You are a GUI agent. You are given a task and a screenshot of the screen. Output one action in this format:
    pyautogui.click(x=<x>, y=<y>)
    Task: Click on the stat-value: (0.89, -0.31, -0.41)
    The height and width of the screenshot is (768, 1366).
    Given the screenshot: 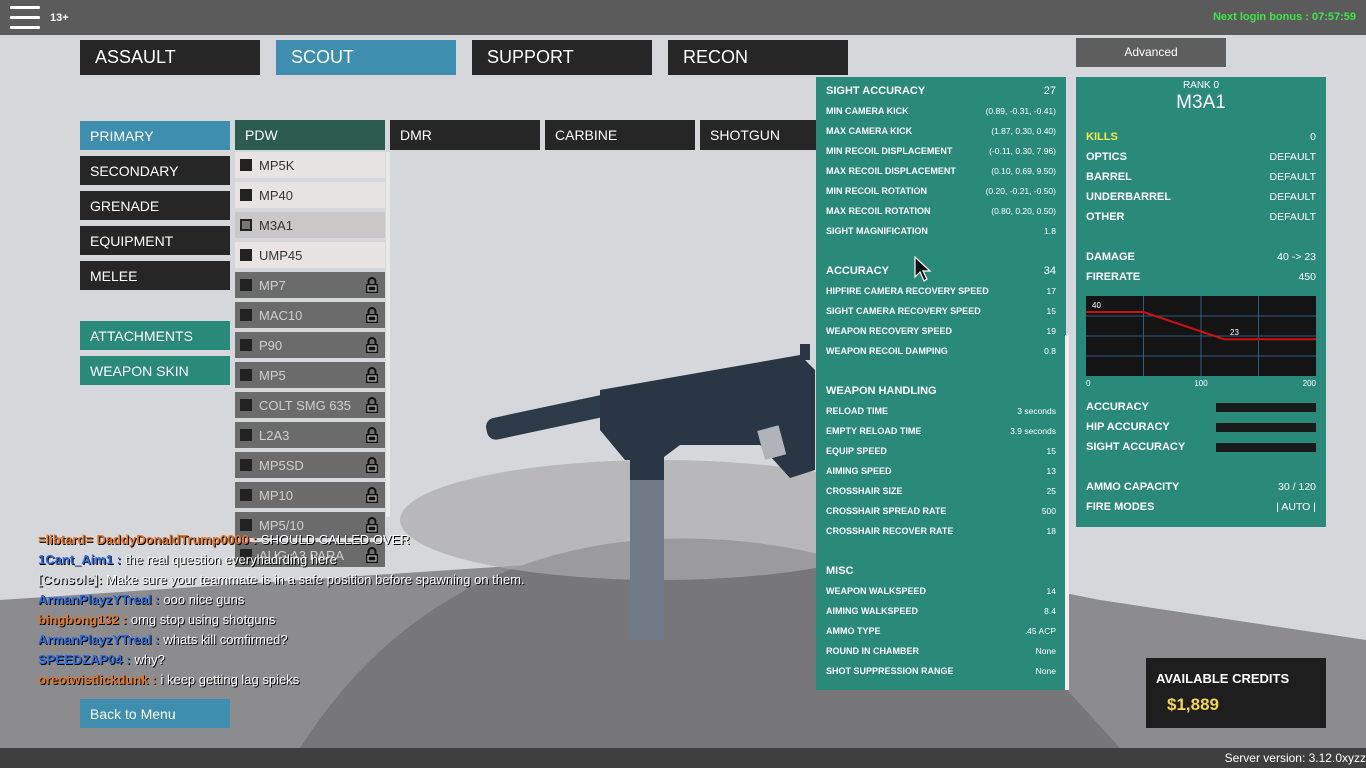 What is the action you would take?
    pyautogui.click(x=1020, y=111)
    